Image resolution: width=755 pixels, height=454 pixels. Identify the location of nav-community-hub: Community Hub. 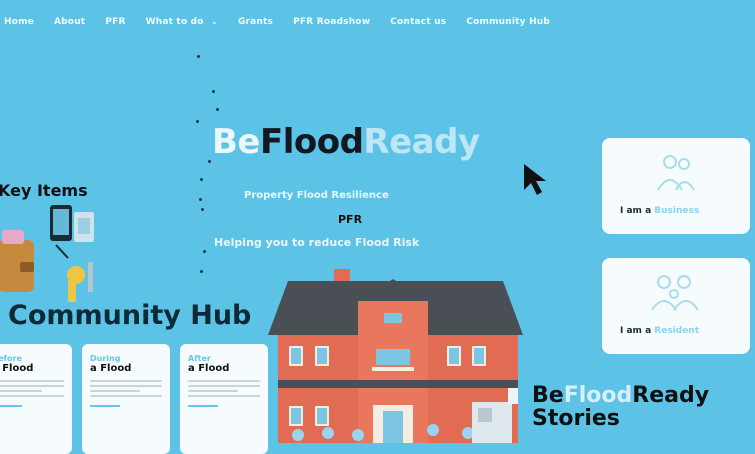
(508, 22).